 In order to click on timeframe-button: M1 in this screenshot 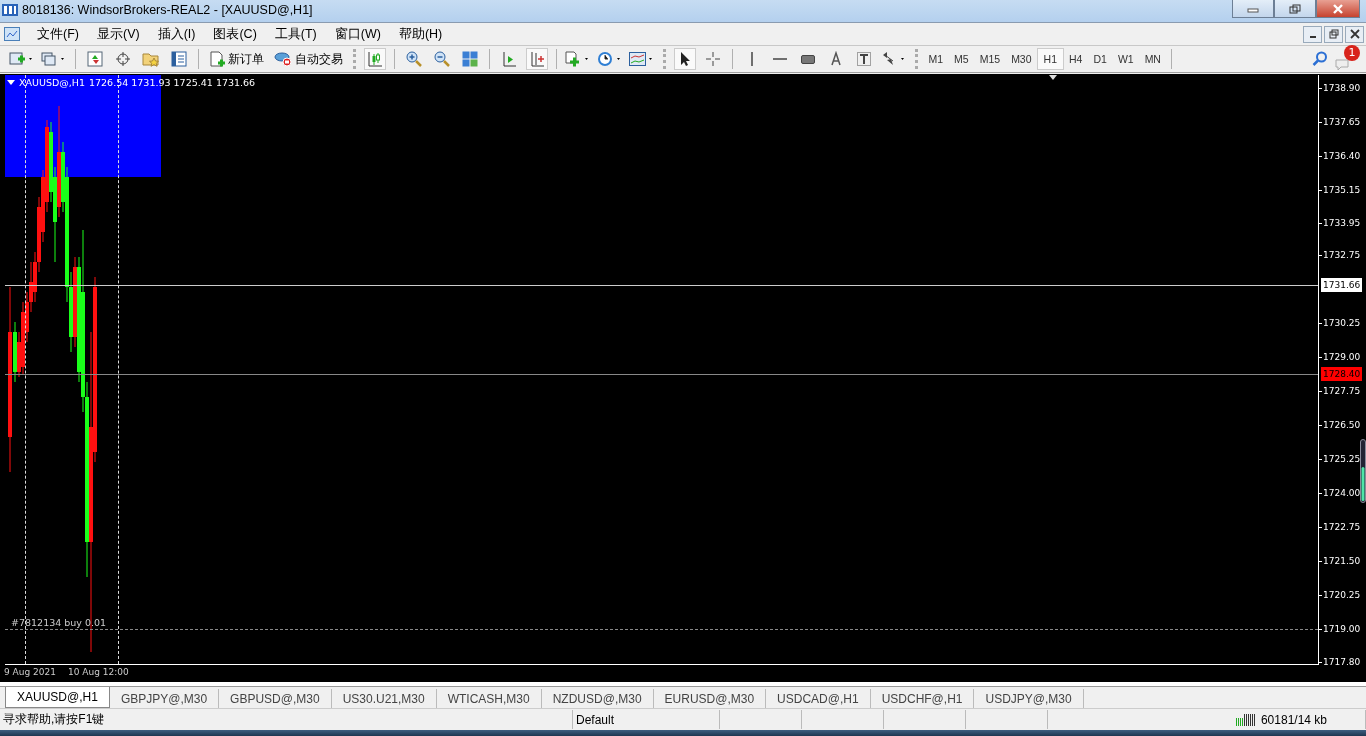, I will do `click(936, 59)`.